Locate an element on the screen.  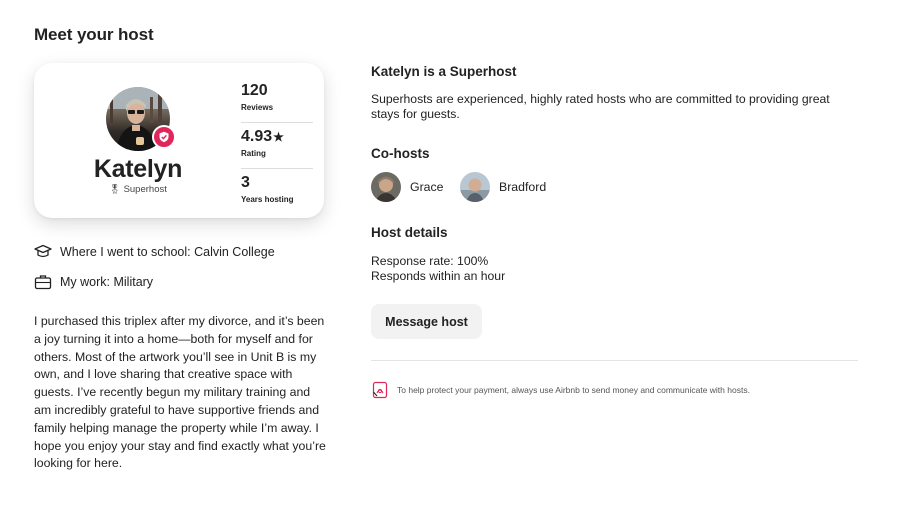
stat-value: 3 is located at coordinates (277, 183).